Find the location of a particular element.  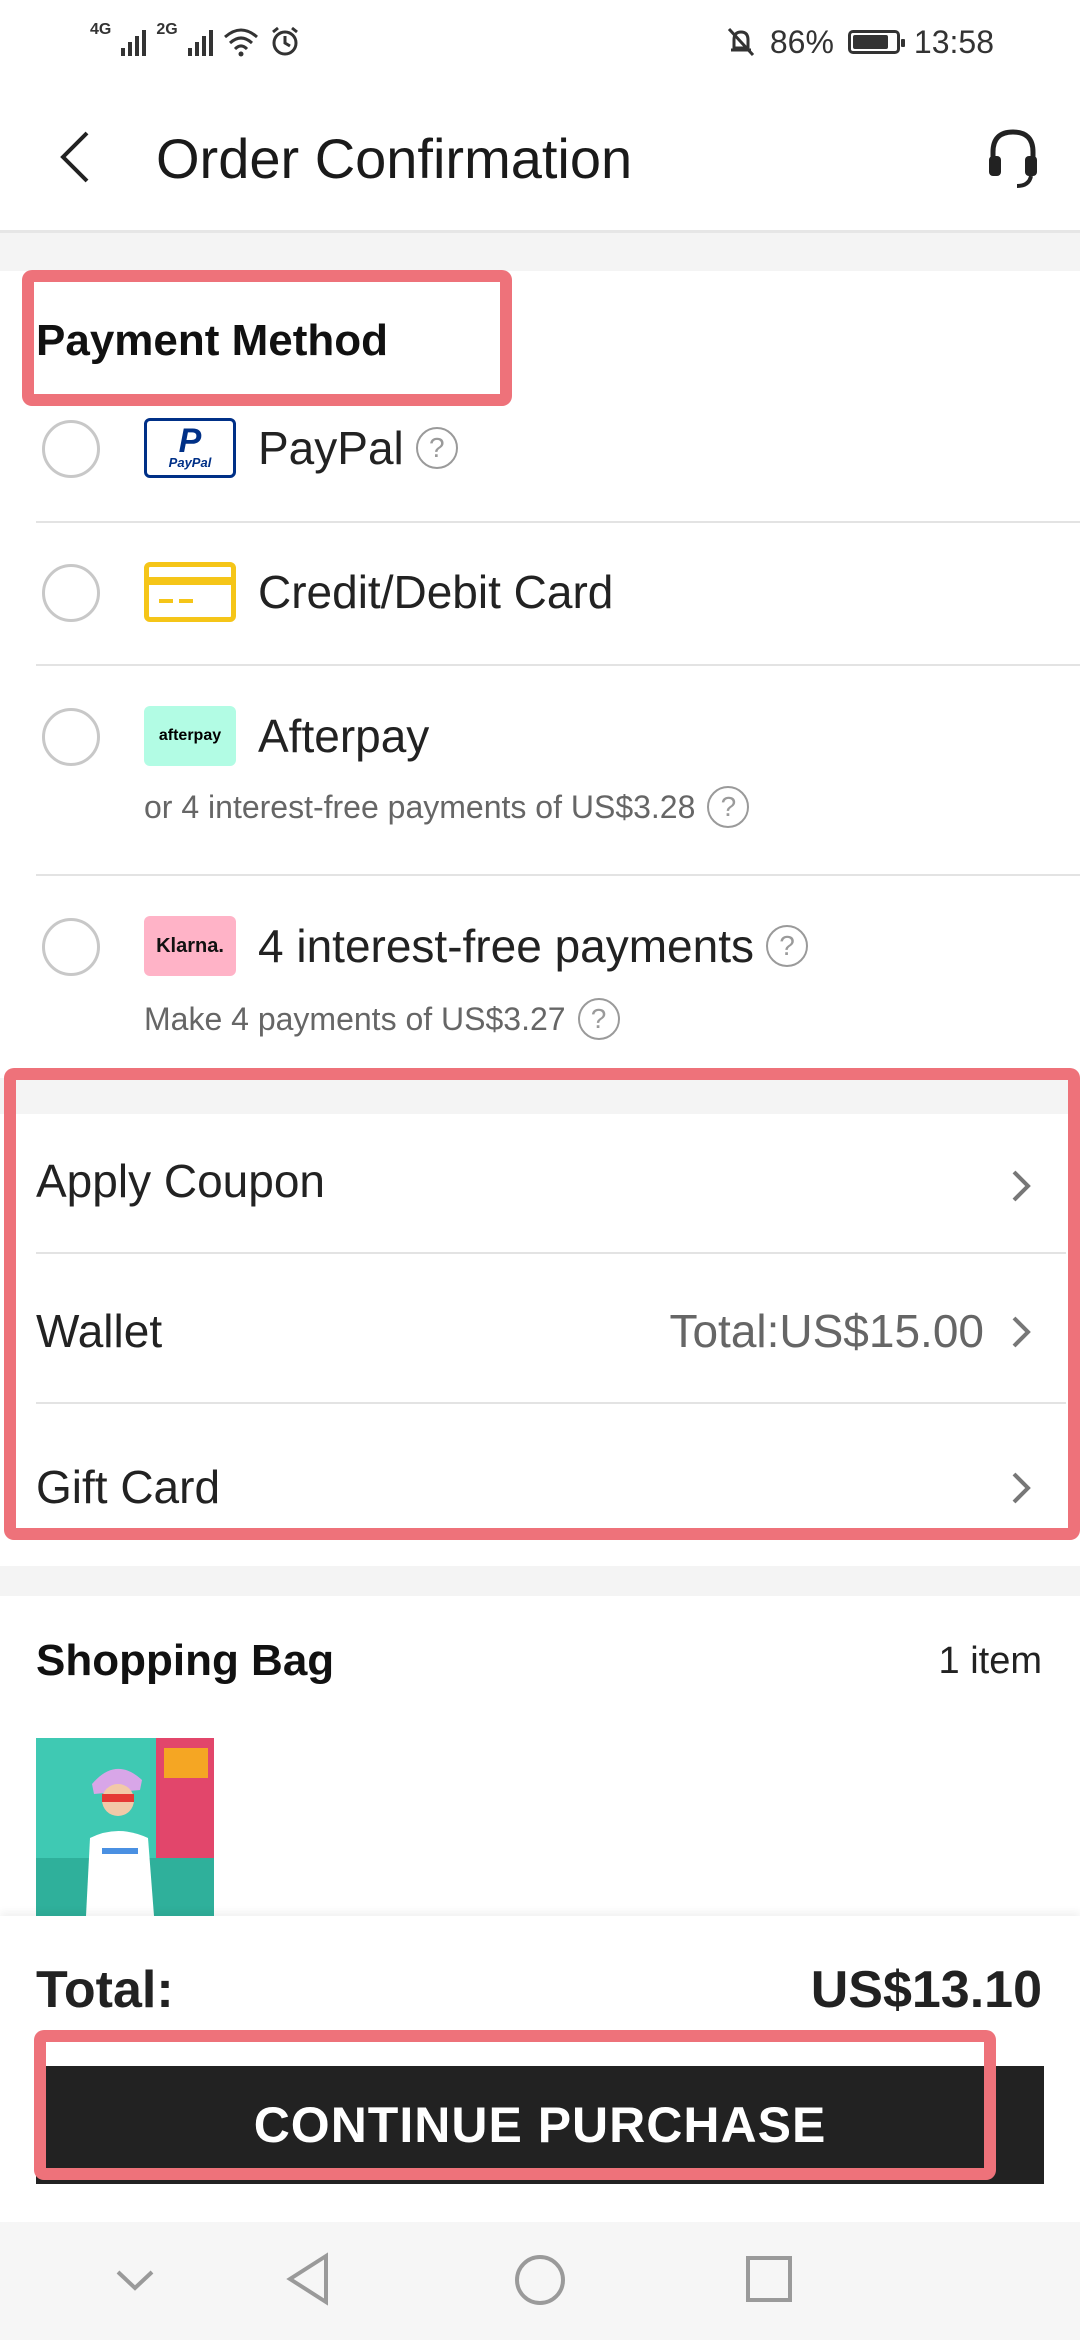

paypal-icon: P PayPal is located at coordinates (190, 448).